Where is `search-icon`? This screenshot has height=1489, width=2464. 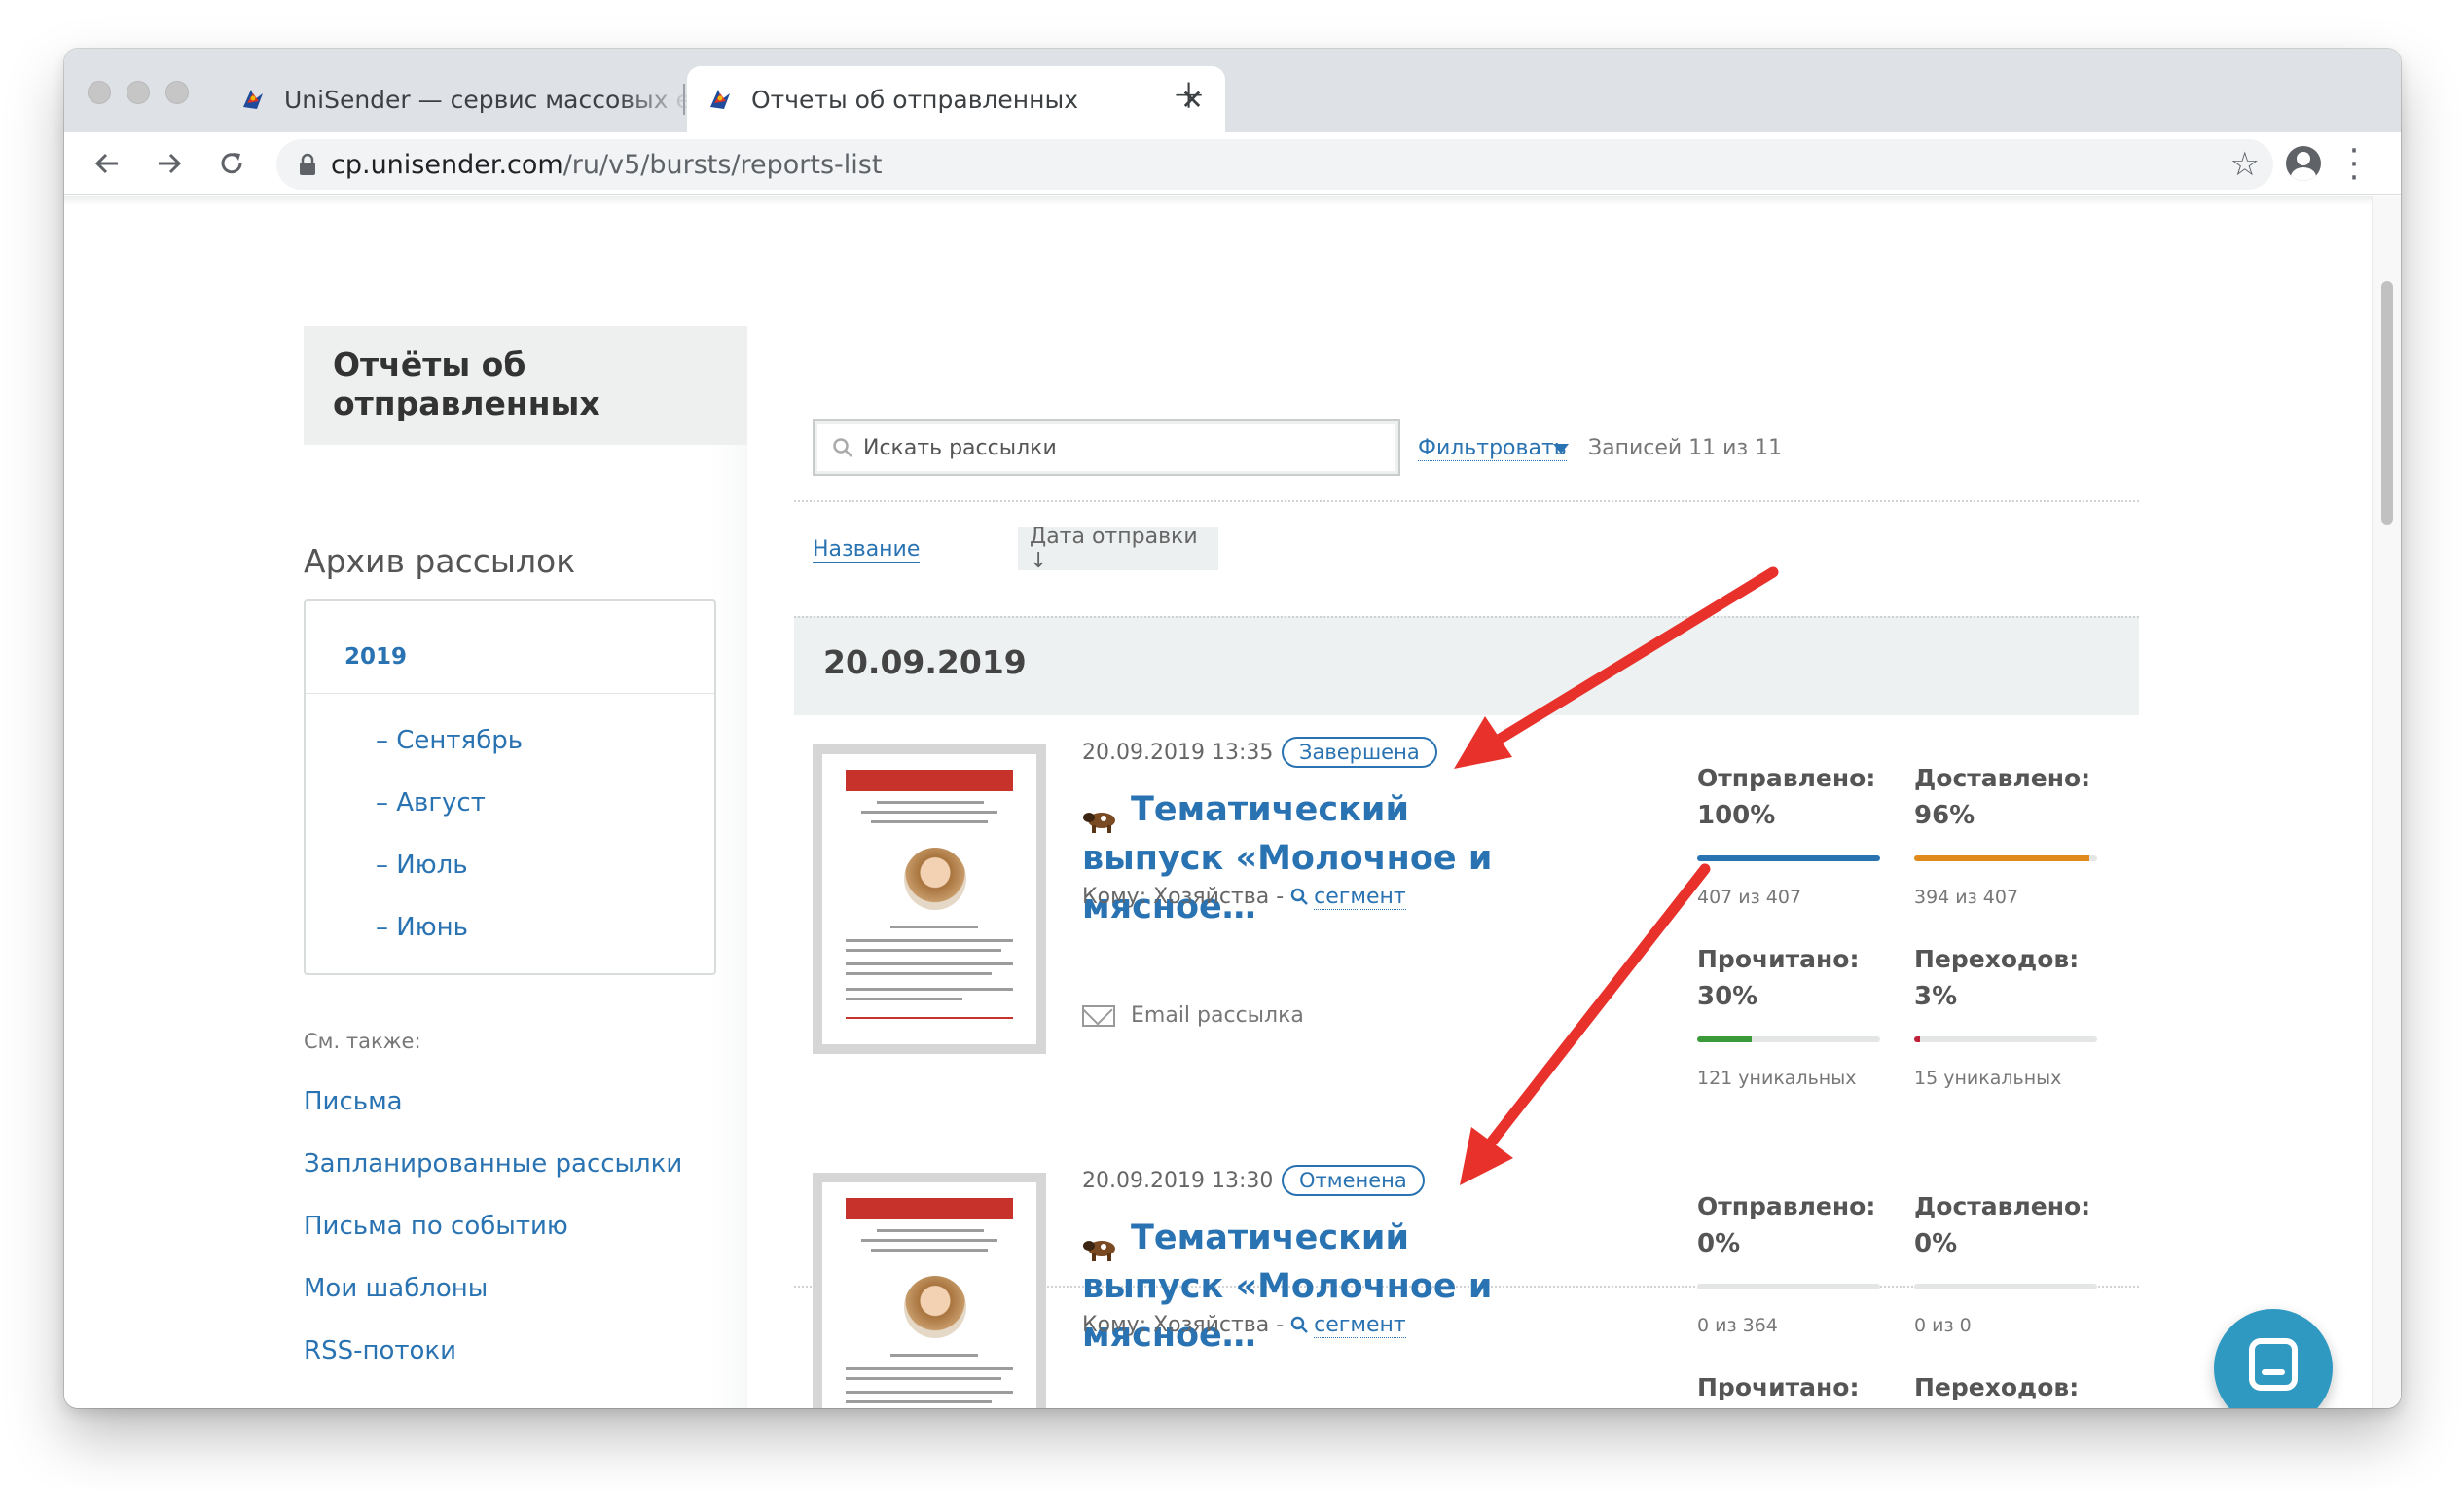
search-icon is located at coordinates (1299, 1324).